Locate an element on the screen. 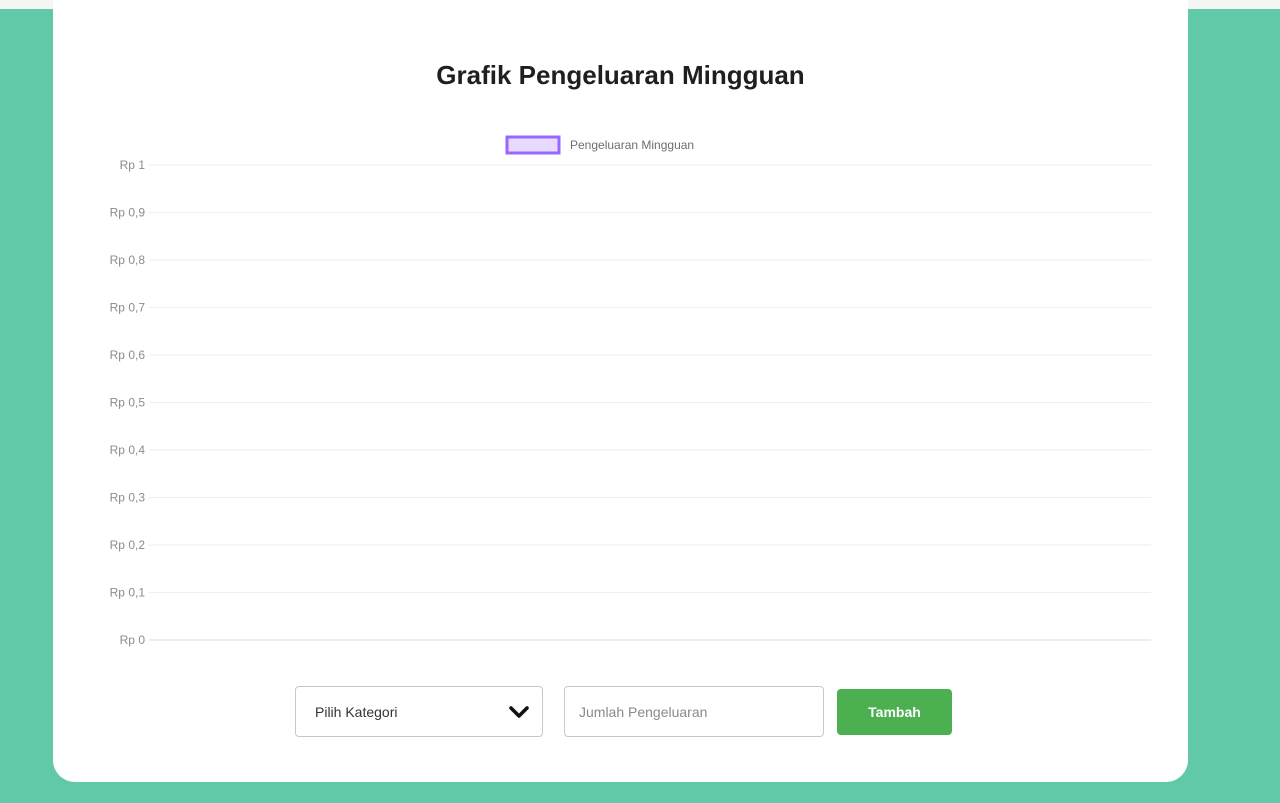 This screenshot has height=803, width=1280. y-tick-label: Rp 0,5 is located at coordinates (128, 403).